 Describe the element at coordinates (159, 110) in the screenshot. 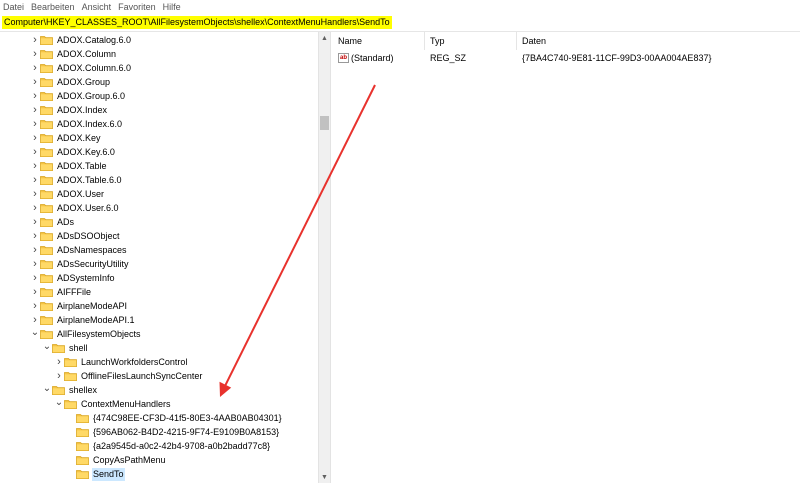

I see `tree-node: › ADOX.Index` at that location.